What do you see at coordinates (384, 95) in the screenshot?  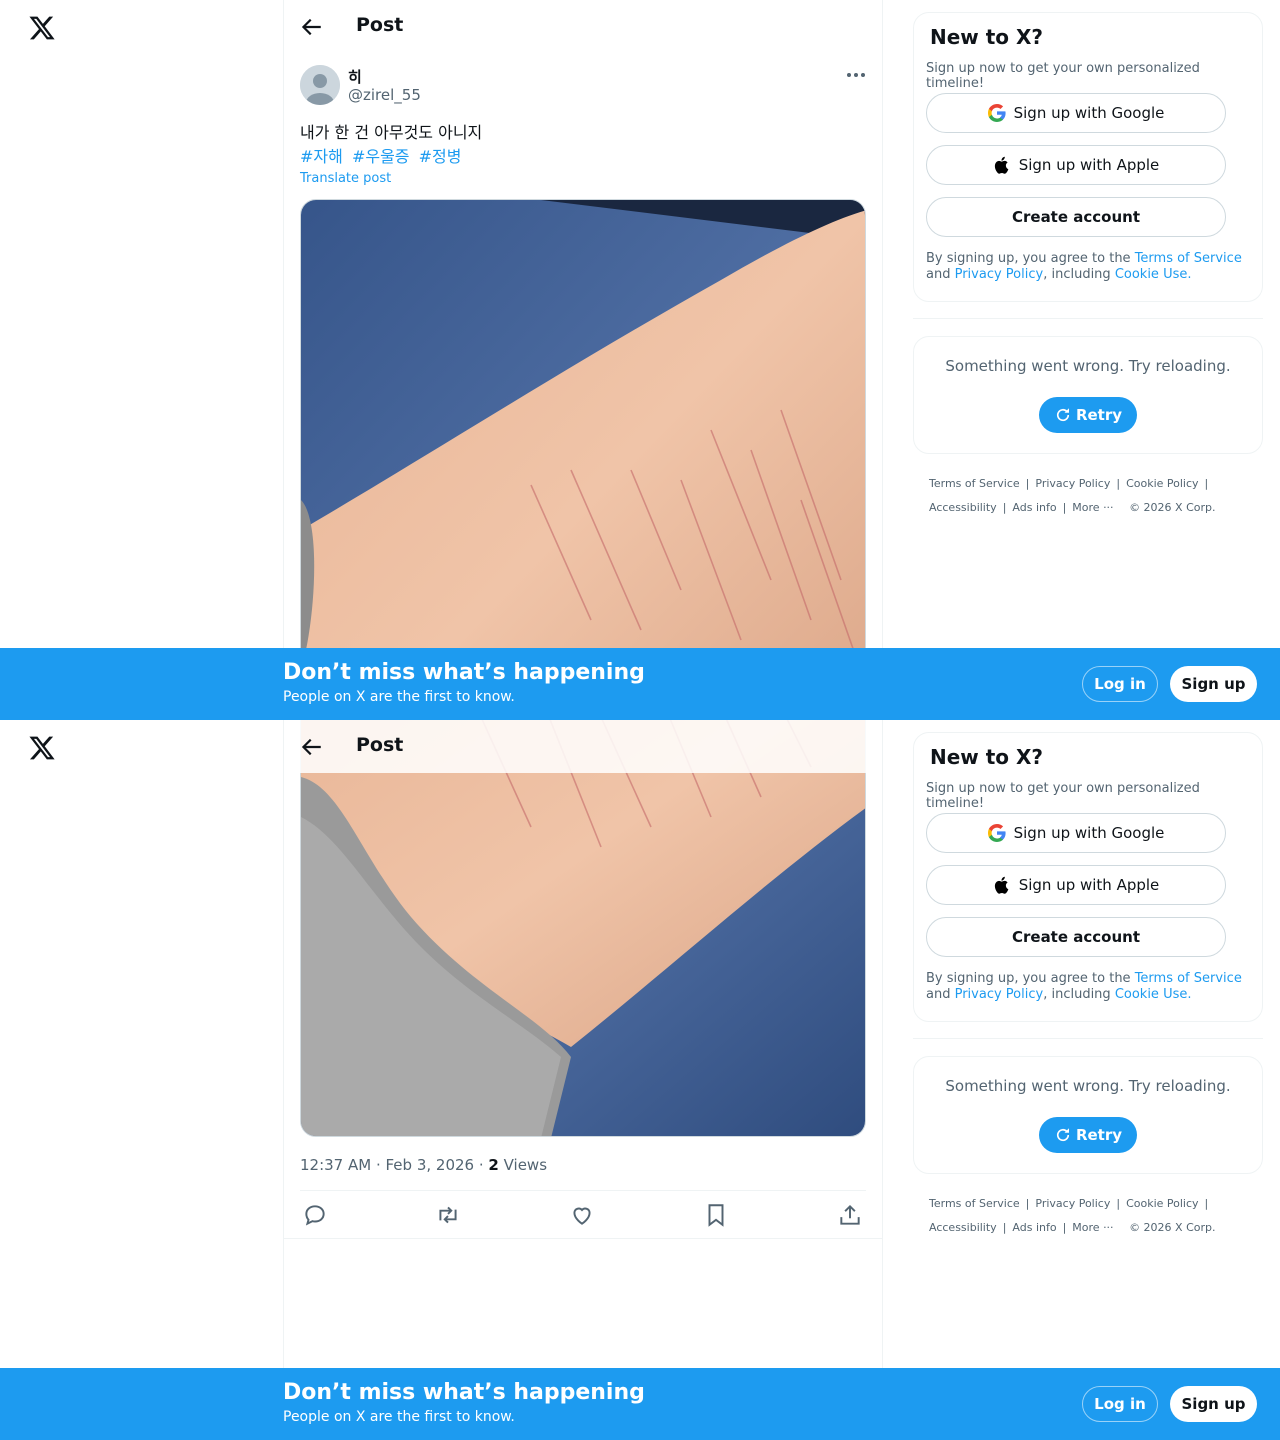 I see `user-handle: @zirel_55` at bounding box center [384, 95].